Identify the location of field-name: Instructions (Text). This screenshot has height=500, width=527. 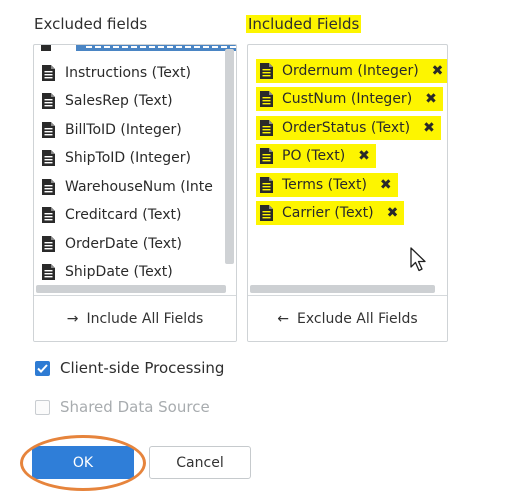
(128, 73).